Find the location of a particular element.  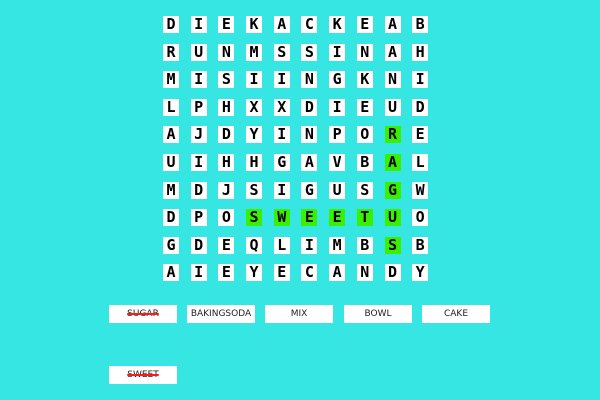

grid-cell-r6-c7: S is located at coordinates (364, 190).